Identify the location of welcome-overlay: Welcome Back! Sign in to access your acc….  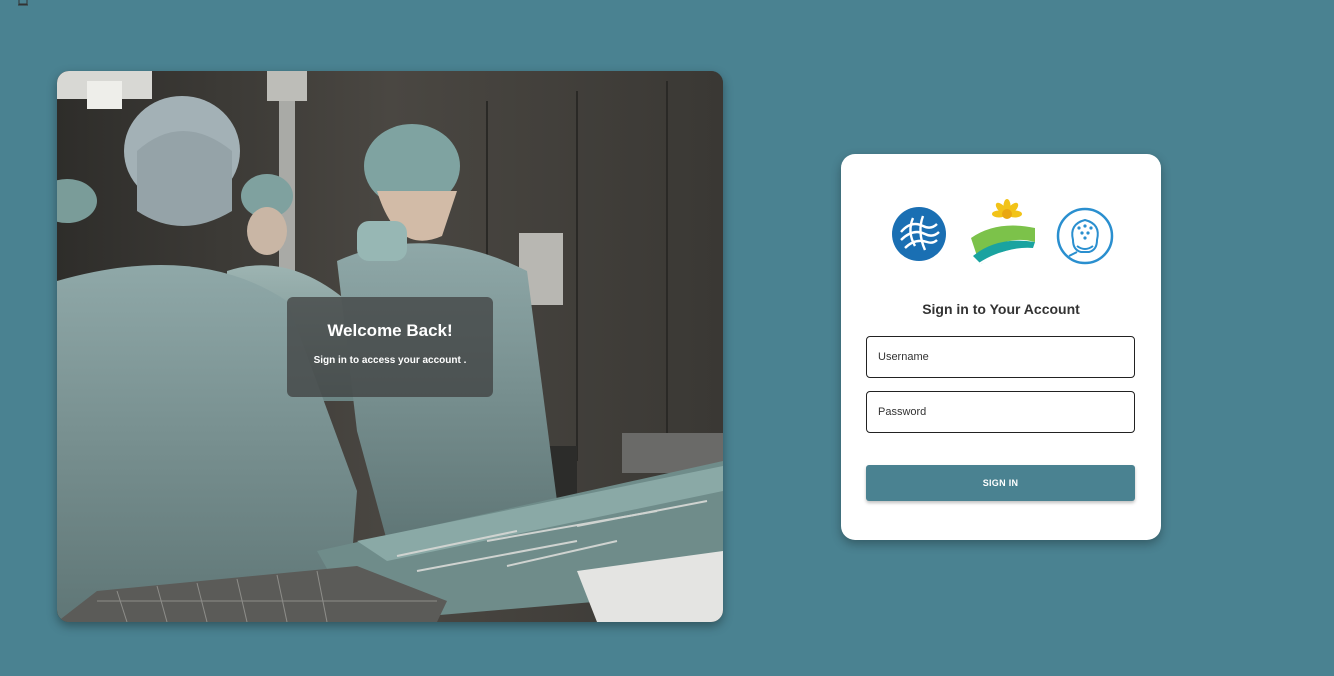
(390, 347).